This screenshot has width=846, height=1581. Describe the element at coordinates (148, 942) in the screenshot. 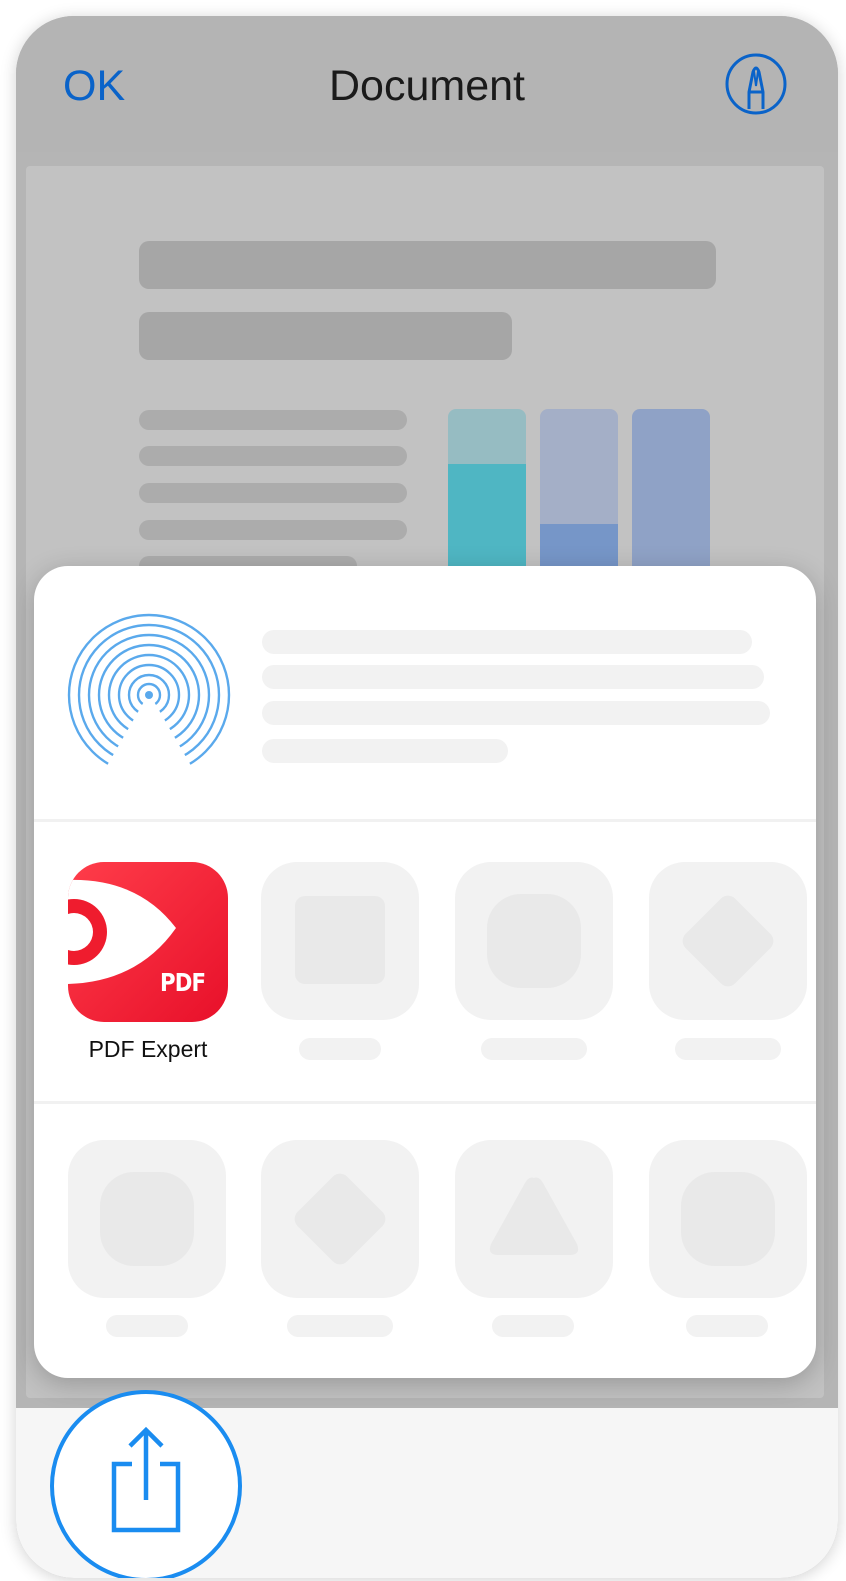

I see `pdf-expert-app-icon` at that location.